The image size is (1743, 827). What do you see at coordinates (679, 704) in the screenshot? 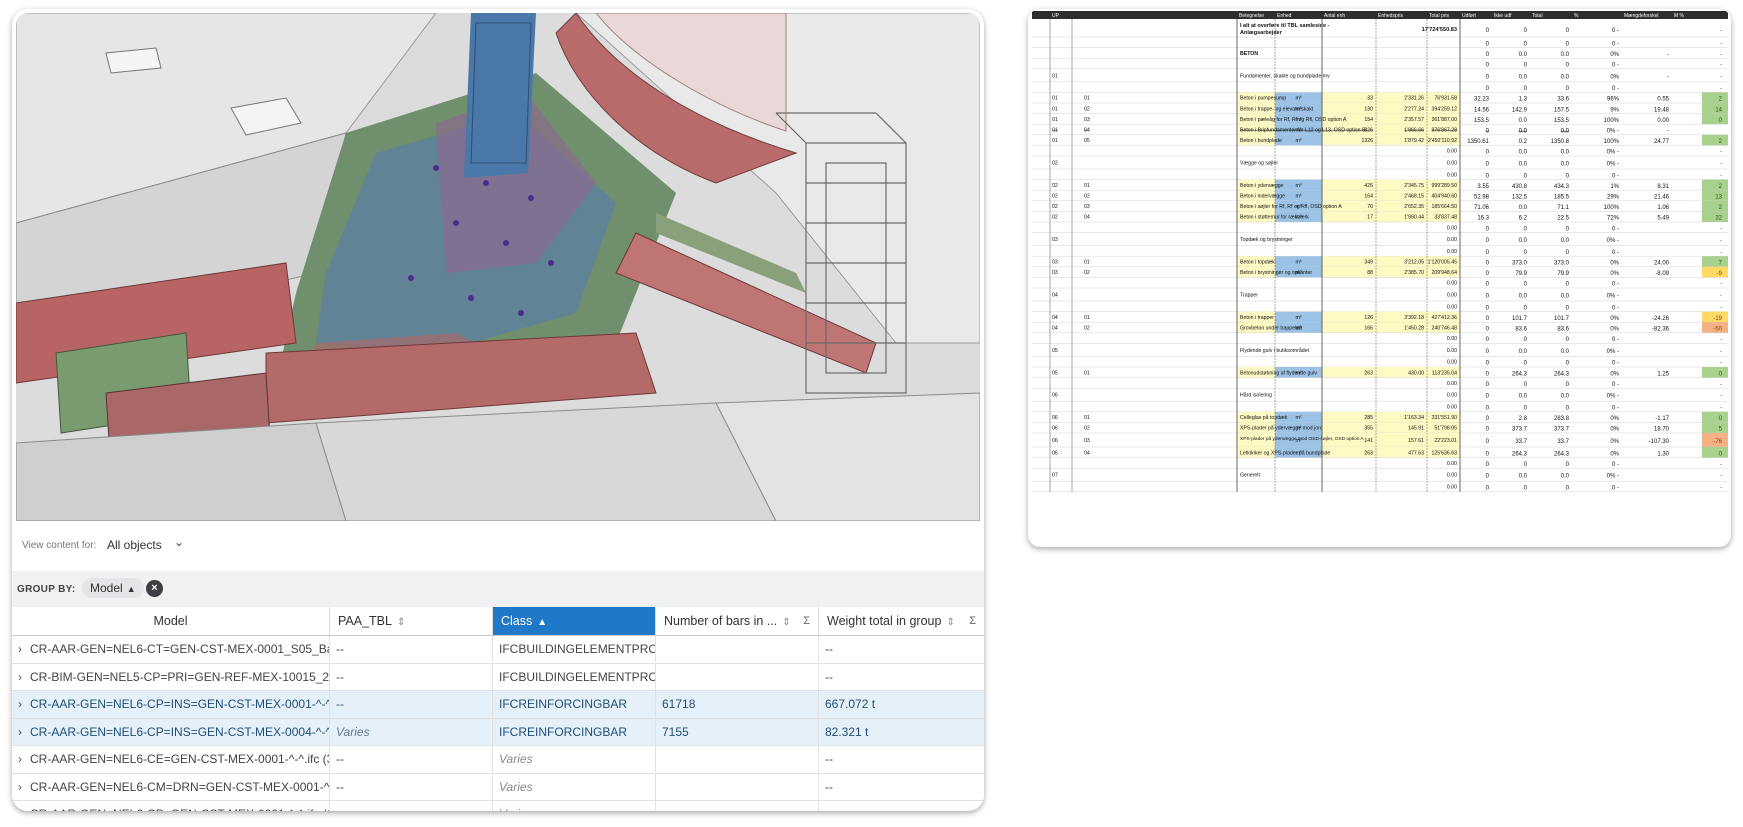
I see `number-of-bars-cell-text: 61718` at bounding box center [679, 704].